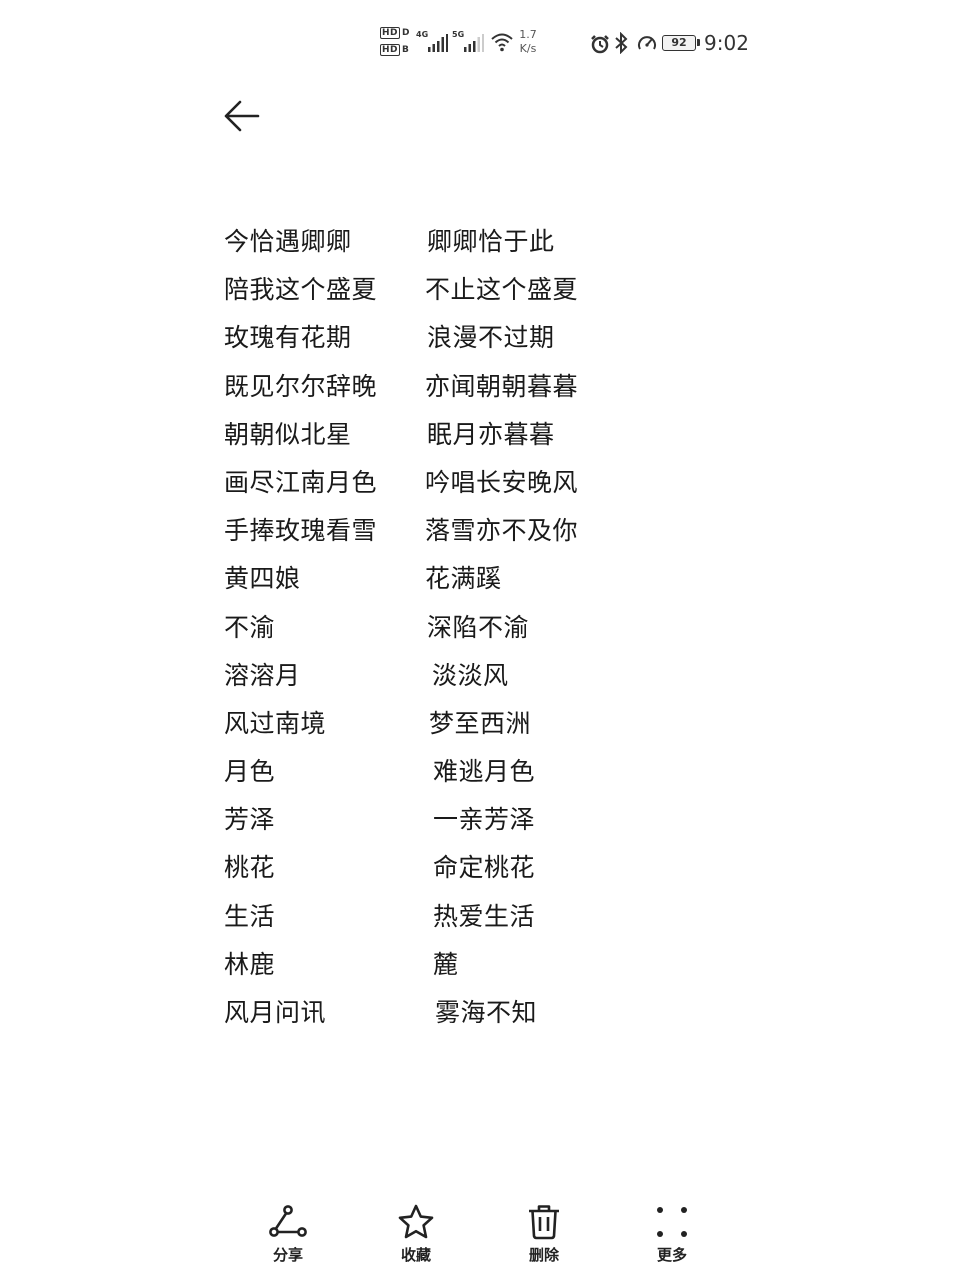 This screenshot has height=1280, width=960. I want to click on poem-line: 生活 热爱生活, so click(464, 917).